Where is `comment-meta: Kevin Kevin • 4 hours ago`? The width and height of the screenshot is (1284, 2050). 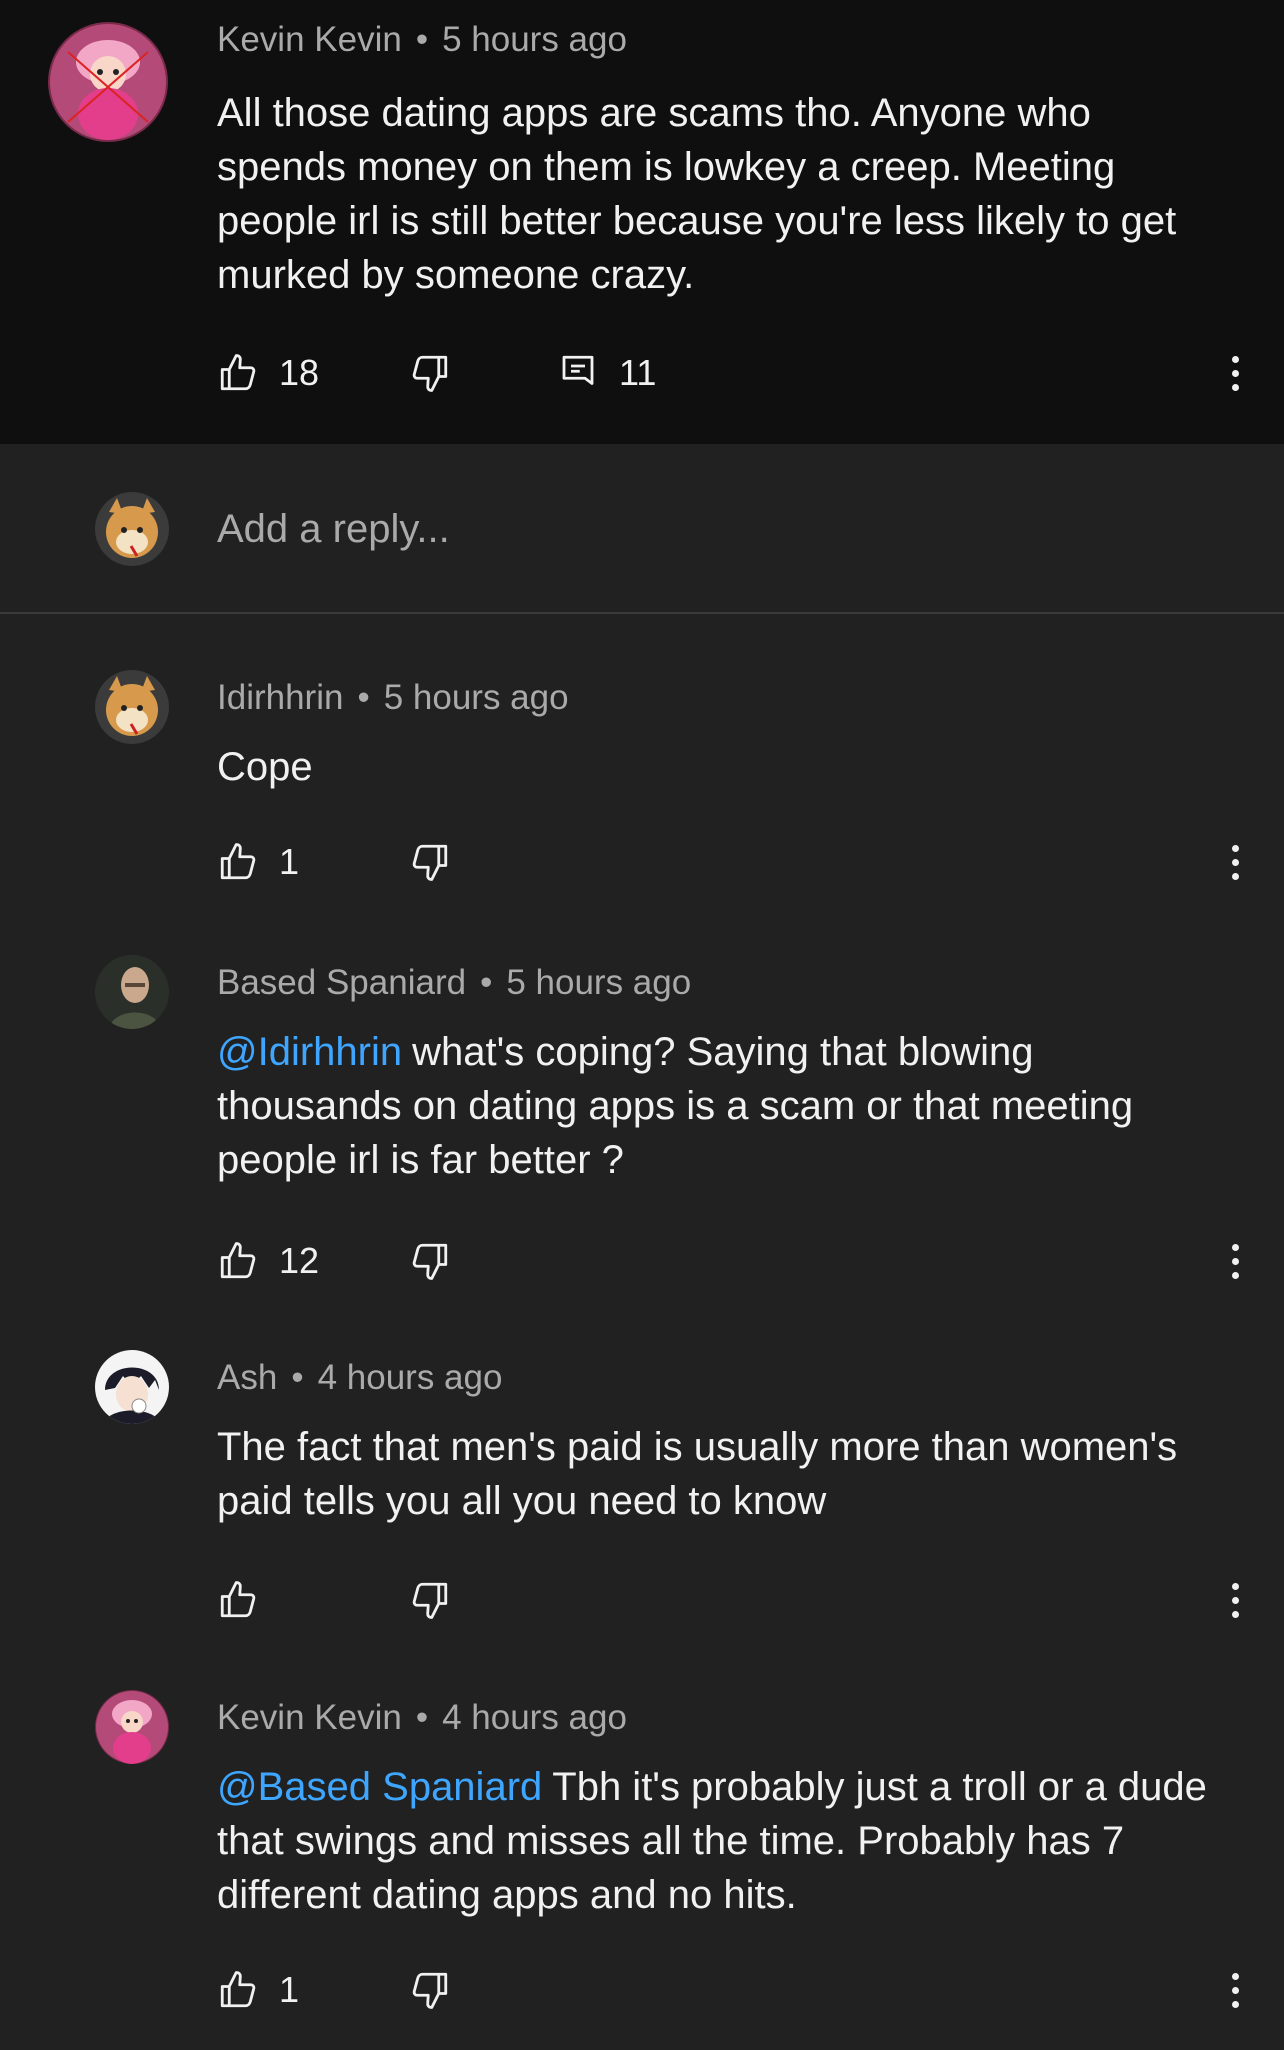 comment-meta: Kevin Kevin • 4 hours ago is located at coordinates (422, 1718).